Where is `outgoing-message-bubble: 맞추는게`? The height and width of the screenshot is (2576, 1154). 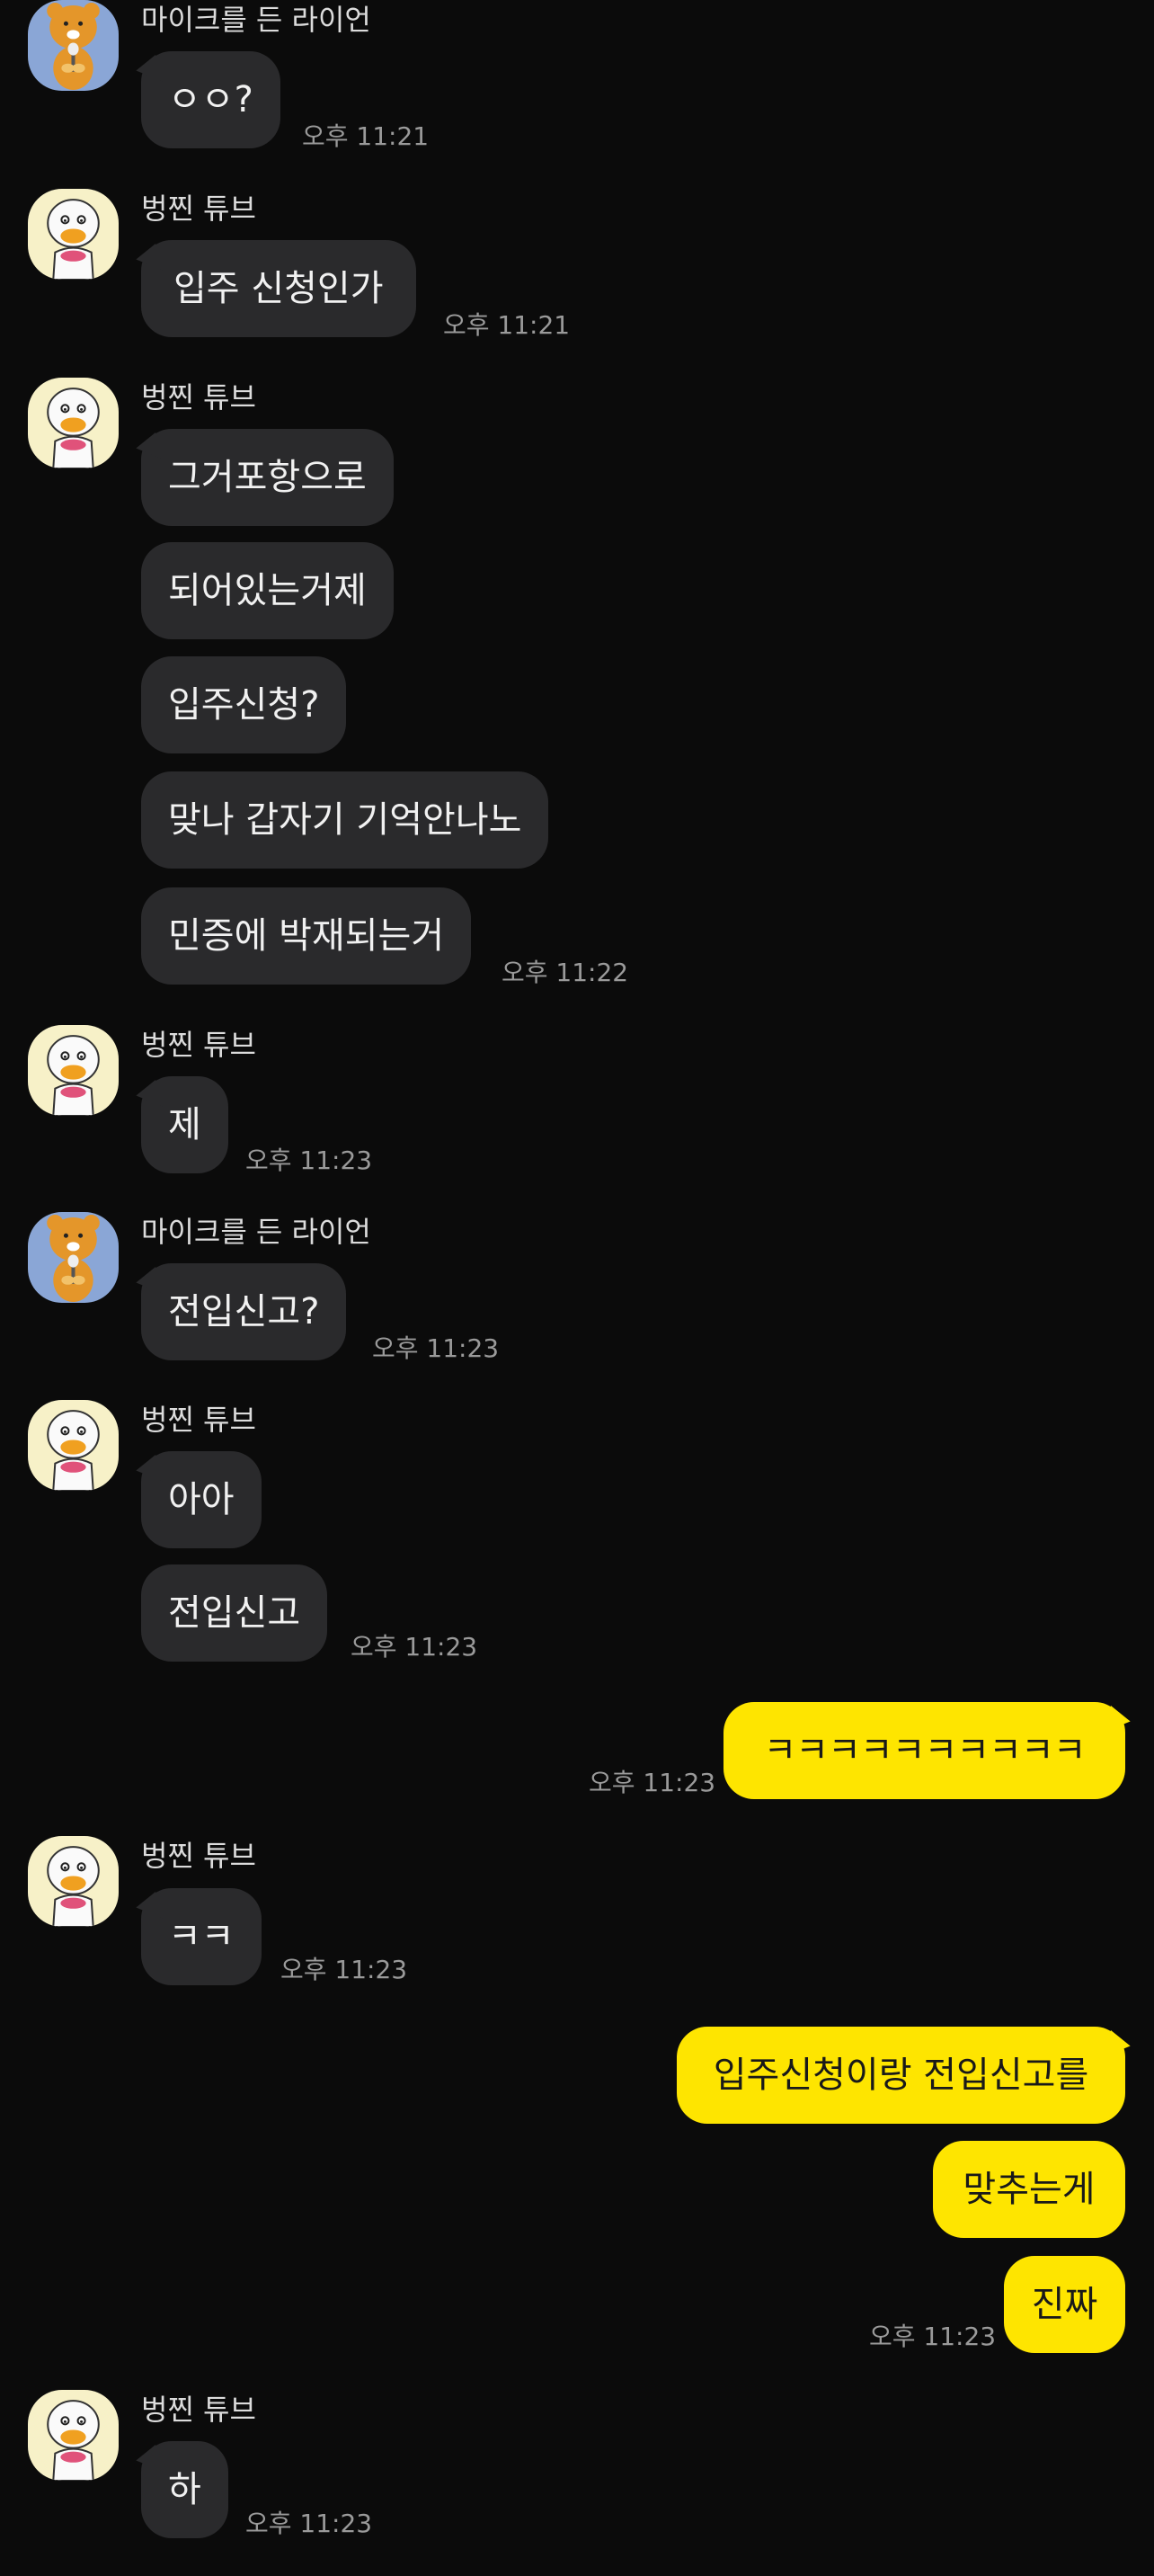 outgoing-message-bubble: 맞추는게 is located at coordinates (1029, 2190).